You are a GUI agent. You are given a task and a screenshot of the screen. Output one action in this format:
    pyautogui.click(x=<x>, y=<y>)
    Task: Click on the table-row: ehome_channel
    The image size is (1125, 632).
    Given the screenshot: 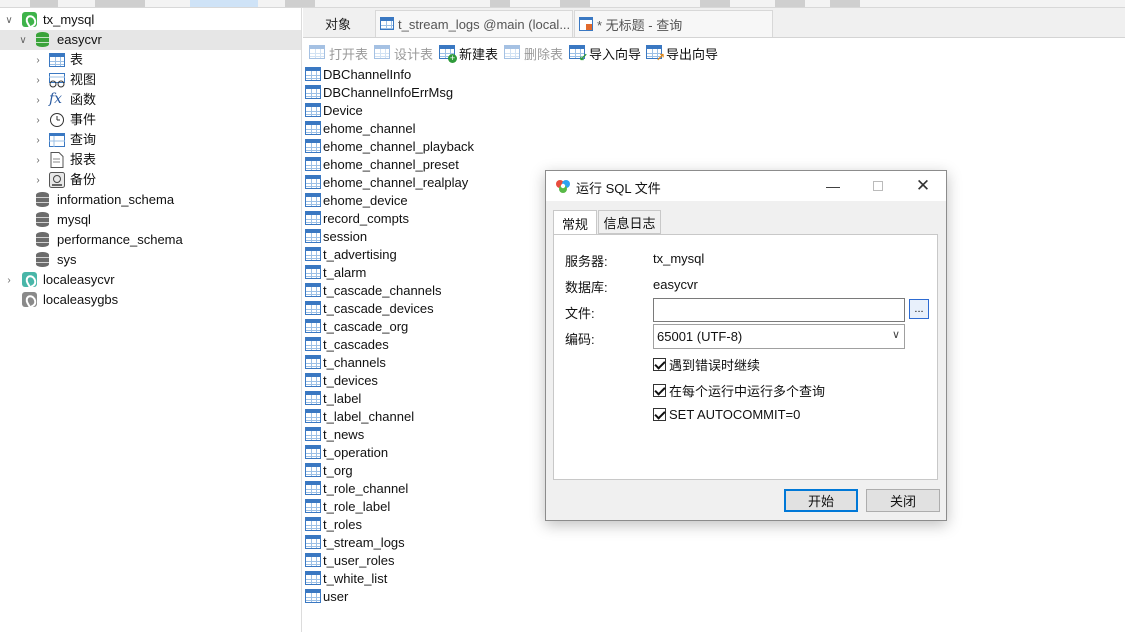 What is the action you would take?
    pyautogui.click(x=360, y=128)
    